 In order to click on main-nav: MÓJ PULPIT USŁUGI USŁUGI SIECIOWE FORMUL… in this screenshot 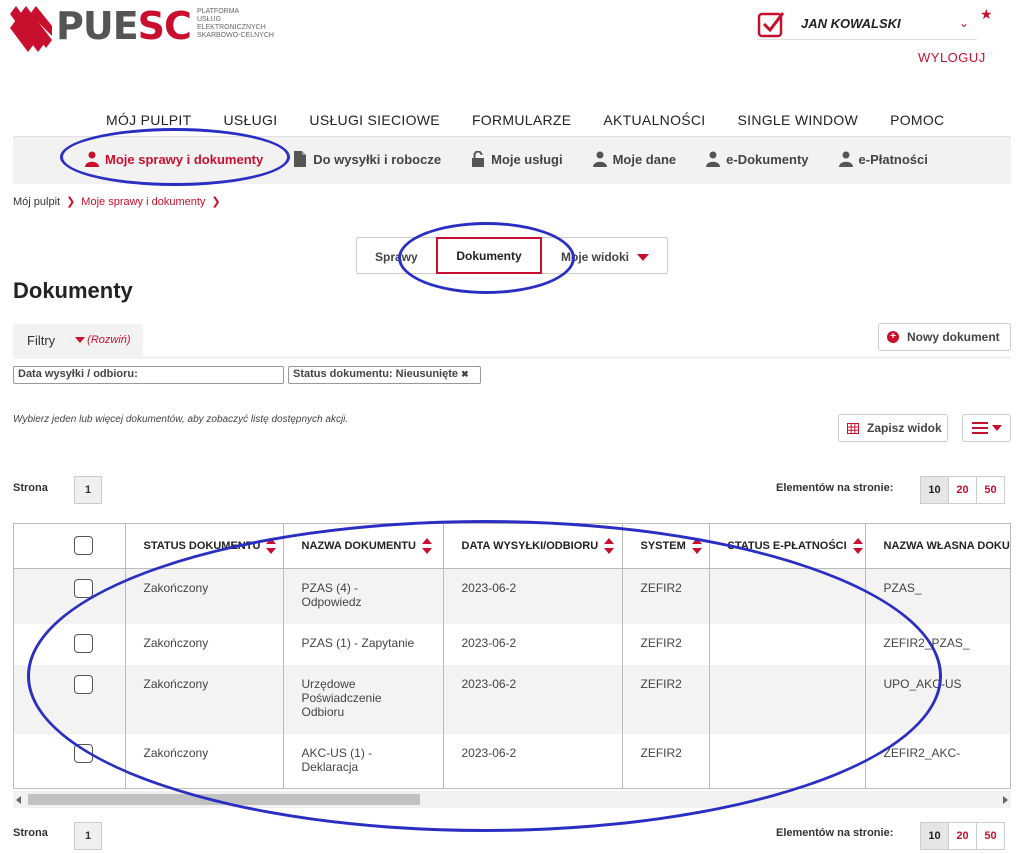, I will do `click(525, 120)`.